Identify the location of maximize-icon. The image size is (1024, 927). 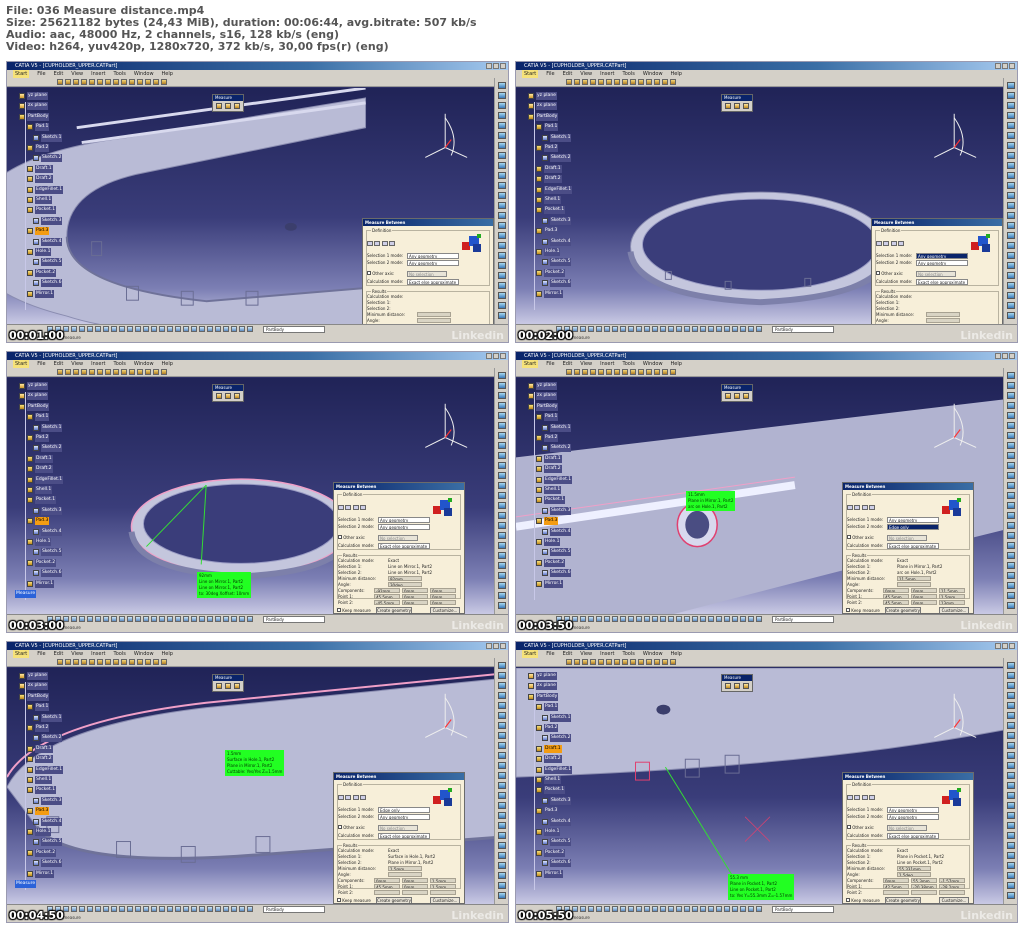
(1005, 66).